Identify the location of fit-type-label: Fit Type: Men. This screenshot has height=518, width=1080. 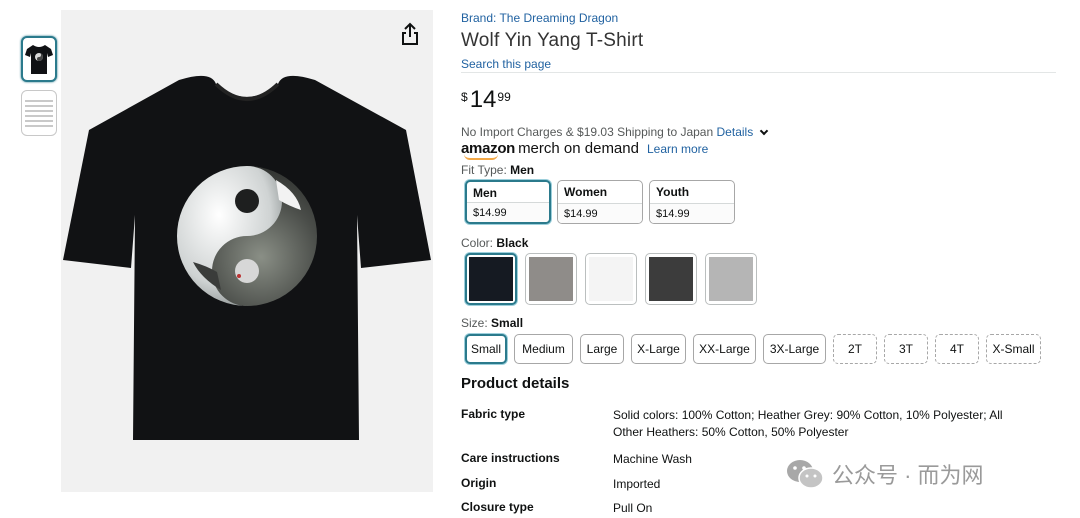
(498, 170).